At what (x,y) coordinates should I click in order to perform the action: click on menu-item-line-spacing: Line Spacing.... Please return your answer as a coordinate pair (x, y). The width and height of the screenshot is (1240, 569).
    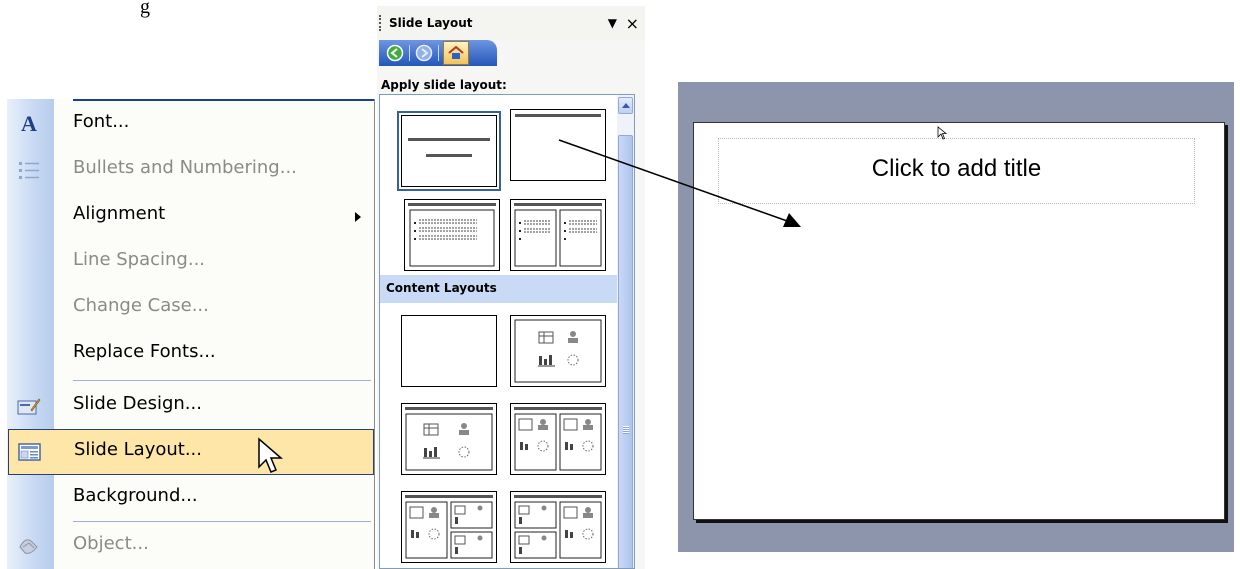
    Looking at the image, I should click on (191, 262).